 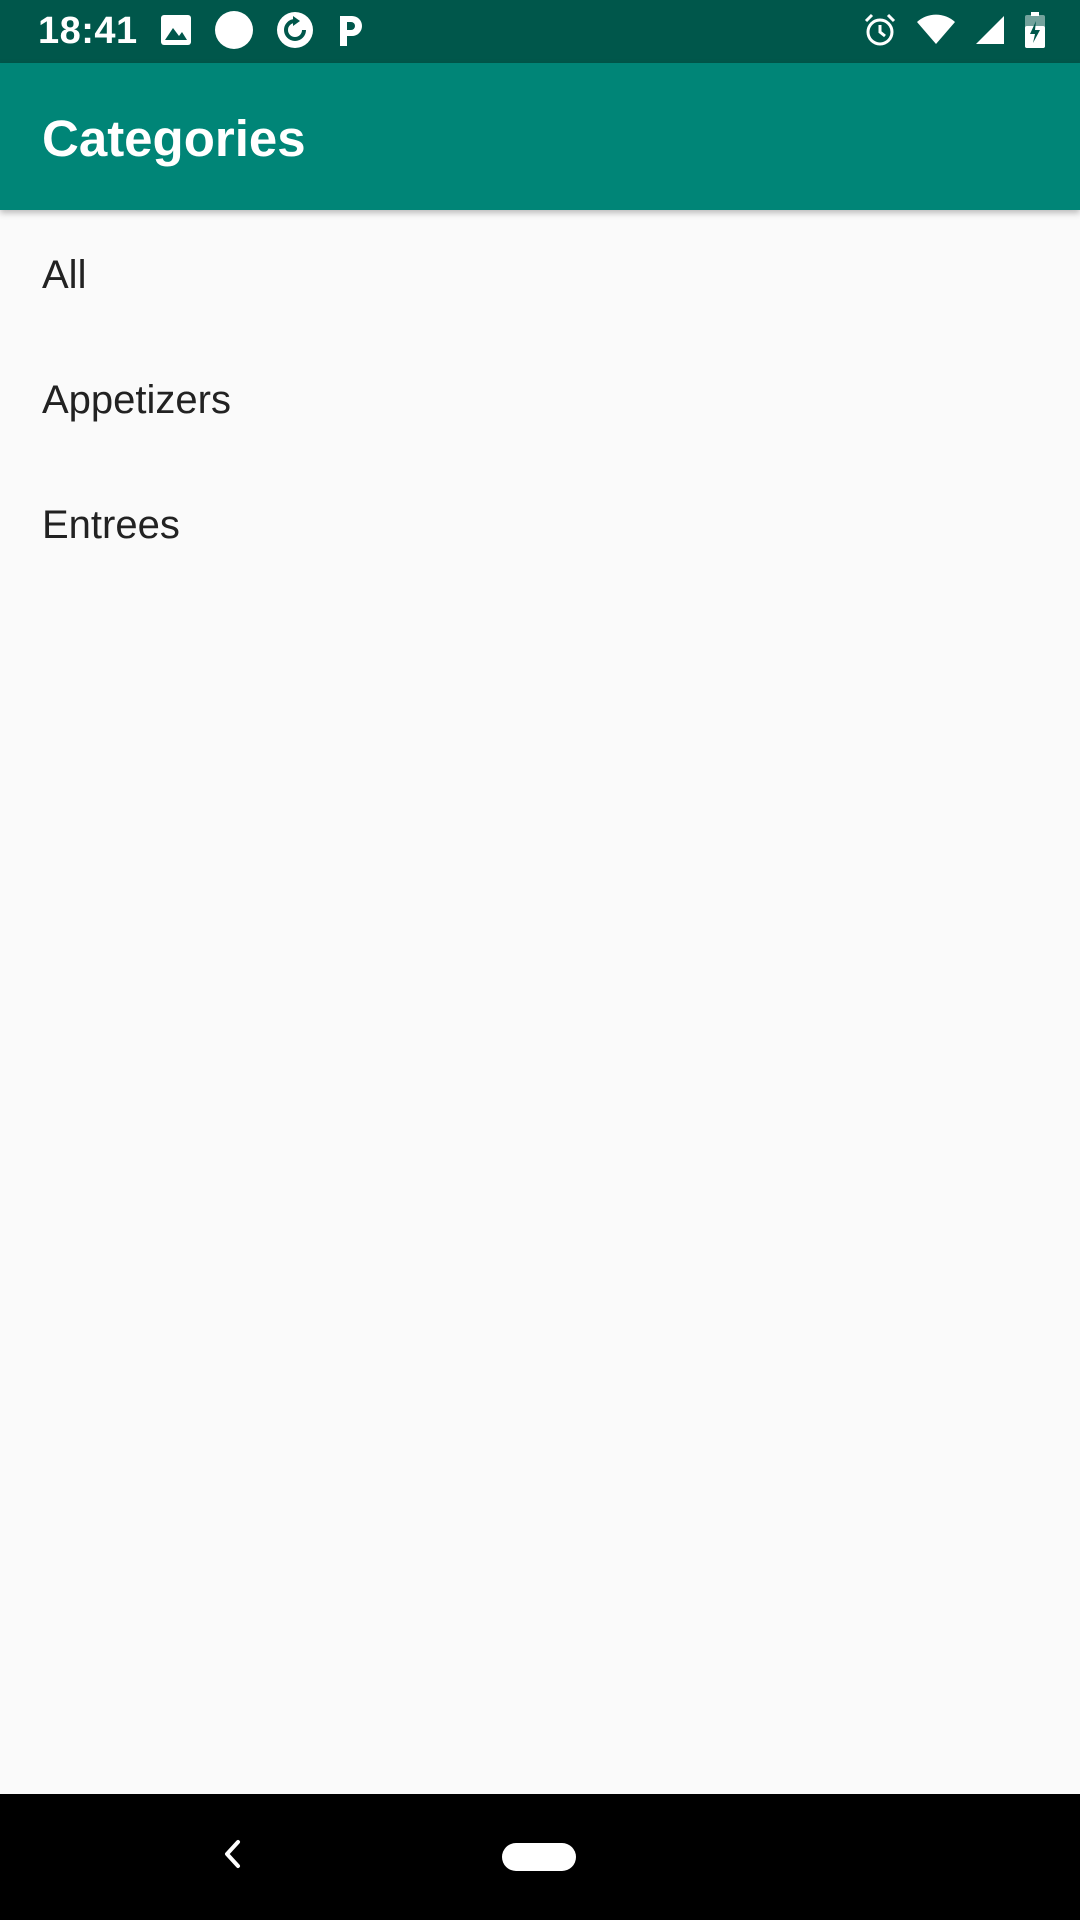 I want to click on list-item-appetizers: Appetizers, so click(x=540, y=399).